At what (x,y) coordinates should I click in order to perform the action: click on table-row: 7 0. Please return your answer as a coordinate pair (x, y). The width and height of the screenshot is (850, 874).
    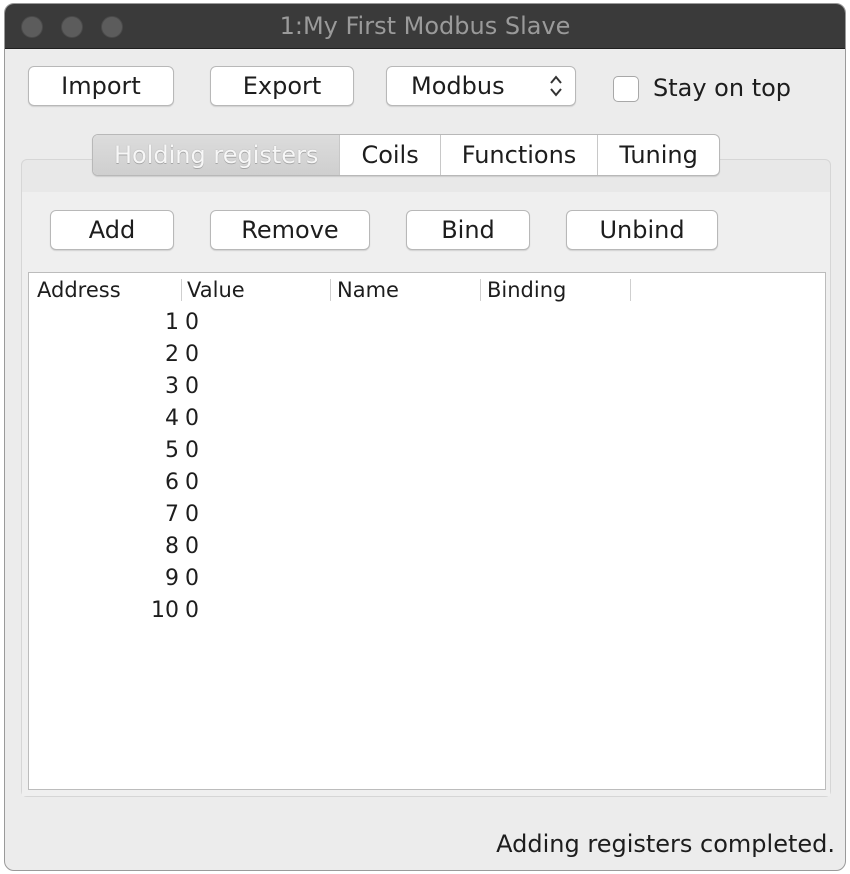
    Looking at the image, I should click on (427, 515).